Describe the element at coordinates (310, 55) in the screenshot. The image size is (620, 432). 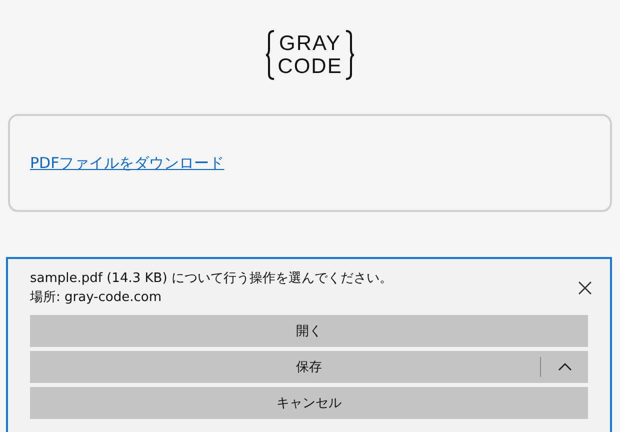
I see `logo-text: GRAY CODE` at that location.